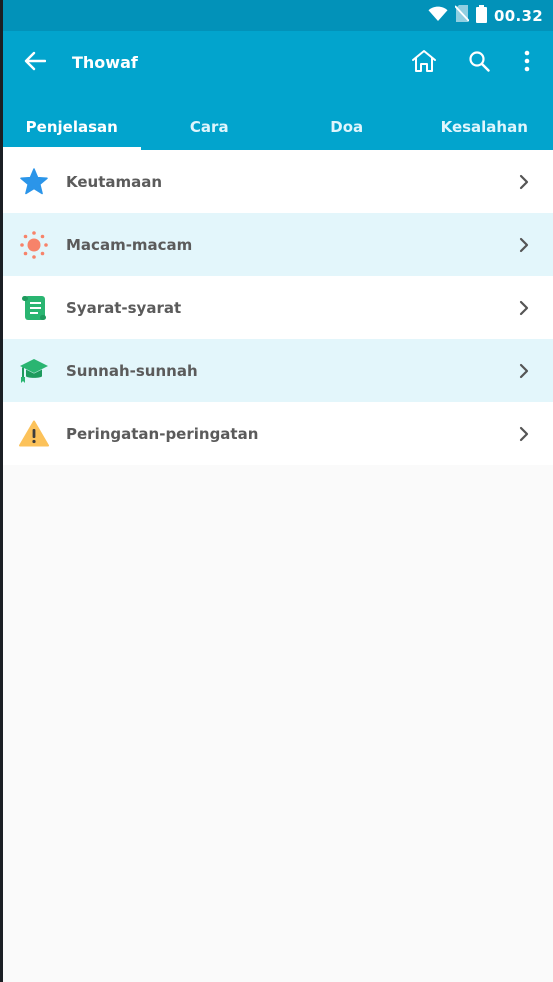  What do you see at coordinates (438, 16) in the screenshot?
I see `wifi-icon` at bounding box center [438, 16].